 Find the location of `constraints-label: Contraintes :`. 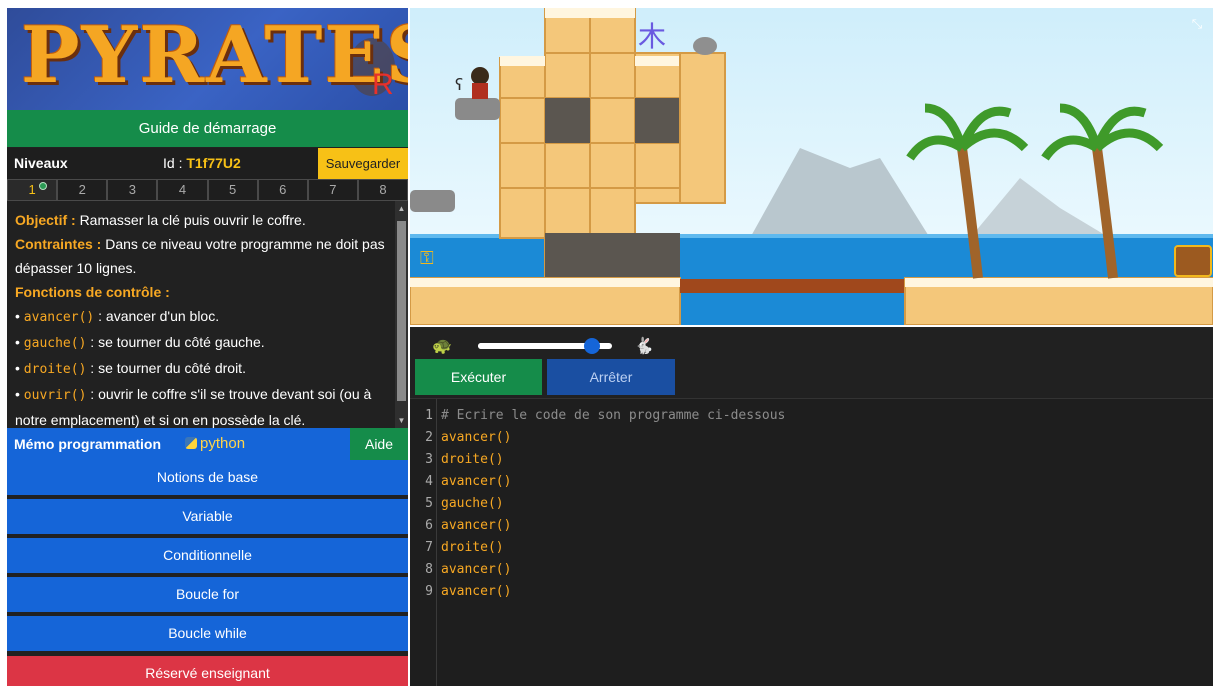

constraints-label: Contraintes : is located at coordinates (58, 244).